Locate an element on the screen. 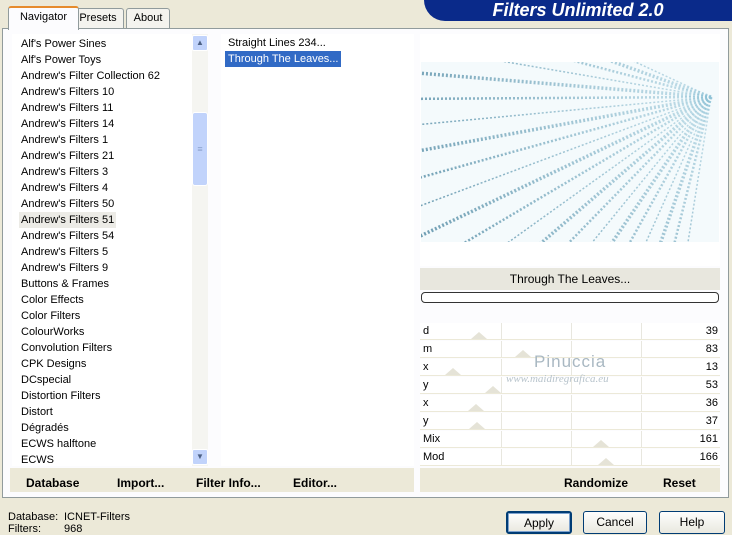 The height and width of the screenshot is (535, 732). category-item: Andrew's Filters 4 is located at coordinates (64, 188).